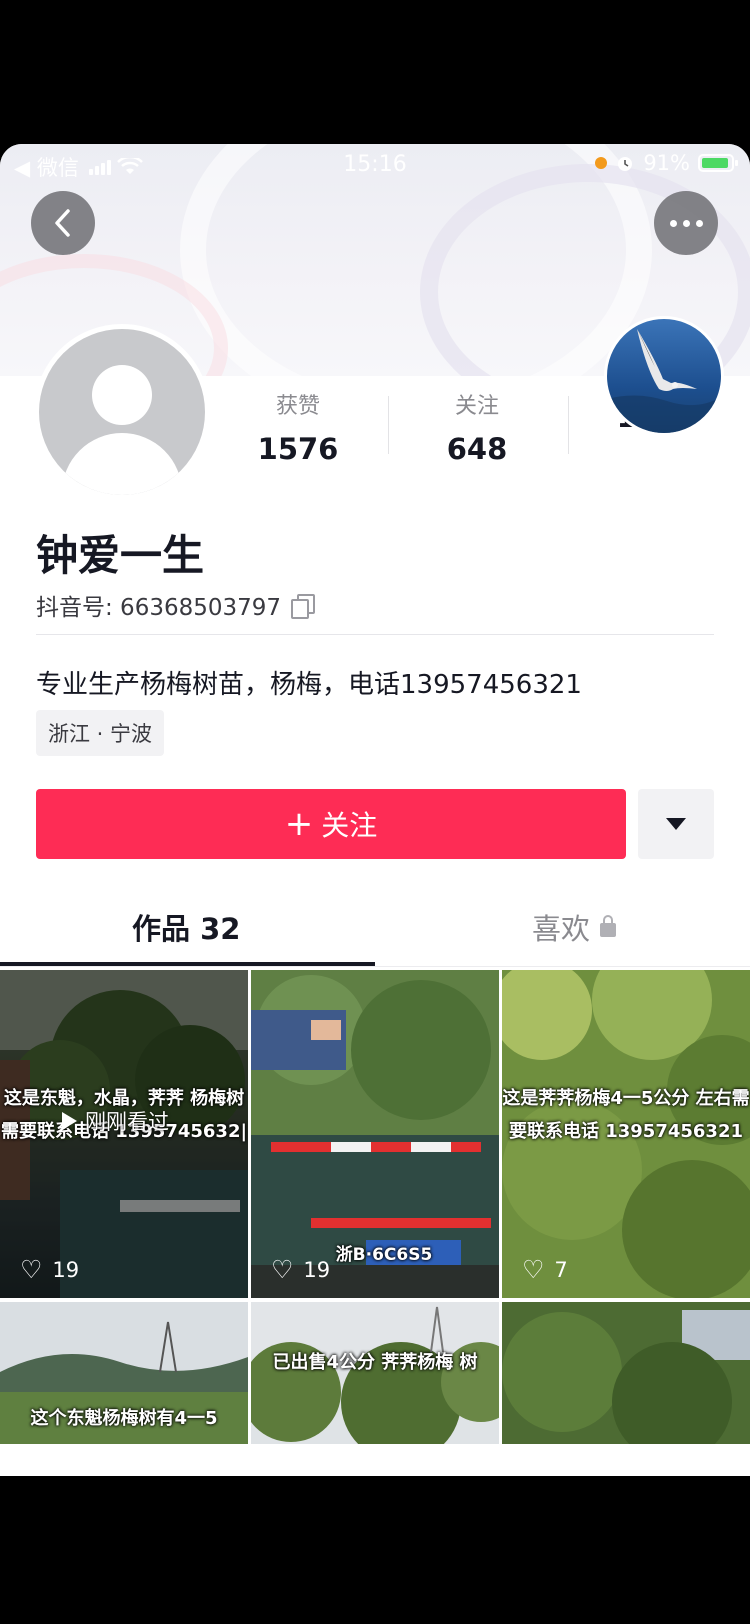 The height and width of the screenshot is (1624, 750). I want to click on stat-following: 关注 648, so click(477, 427).